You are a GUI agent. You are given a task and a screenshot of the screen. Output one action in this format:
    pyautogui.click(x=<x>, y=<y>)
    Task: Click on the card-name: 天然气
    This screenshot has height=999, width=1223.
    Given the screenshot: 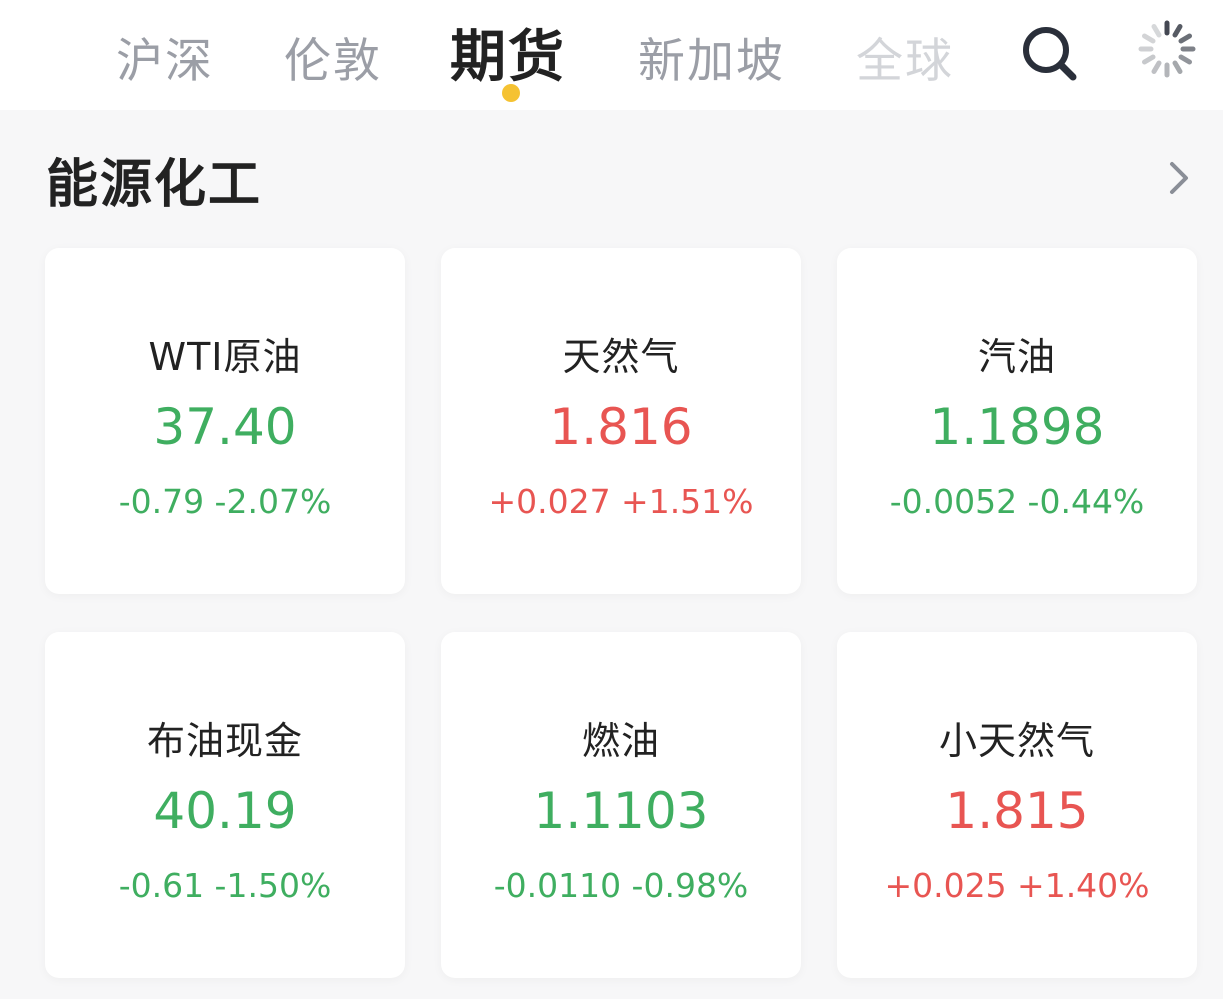 What is the action you would take?
    pyautogui.click(x=621, y=357)
    